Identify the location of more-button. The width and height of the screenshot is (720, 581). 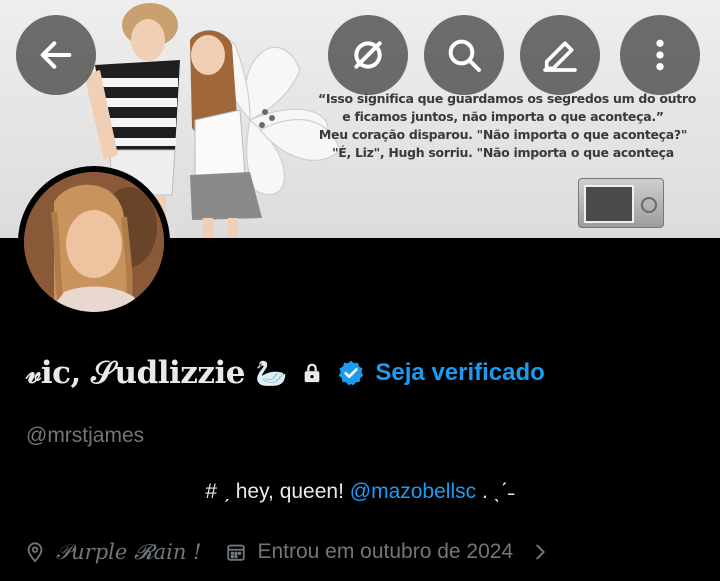
(660, 55).